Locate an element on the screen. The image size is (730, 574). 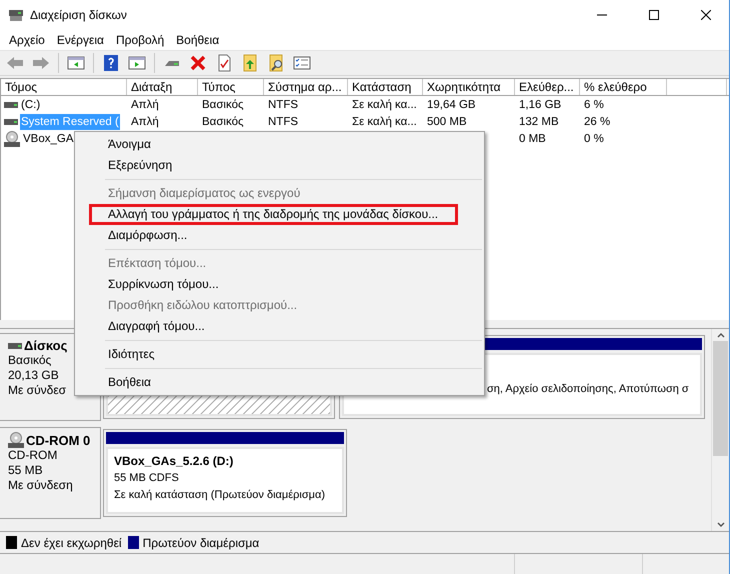
table-cell-text: 26 % is located at coordinates (597, 122).